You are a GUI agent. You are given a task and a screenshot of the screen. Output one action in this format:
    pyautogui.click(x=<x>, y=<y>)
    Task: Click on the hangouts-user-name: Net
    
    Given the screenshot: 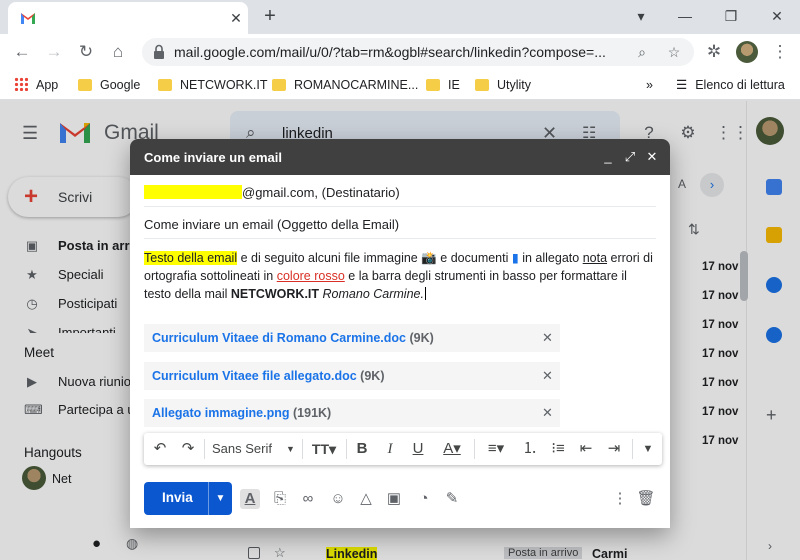 What is the action you would take?
    pyautogui.click(x=61, y=479)
    